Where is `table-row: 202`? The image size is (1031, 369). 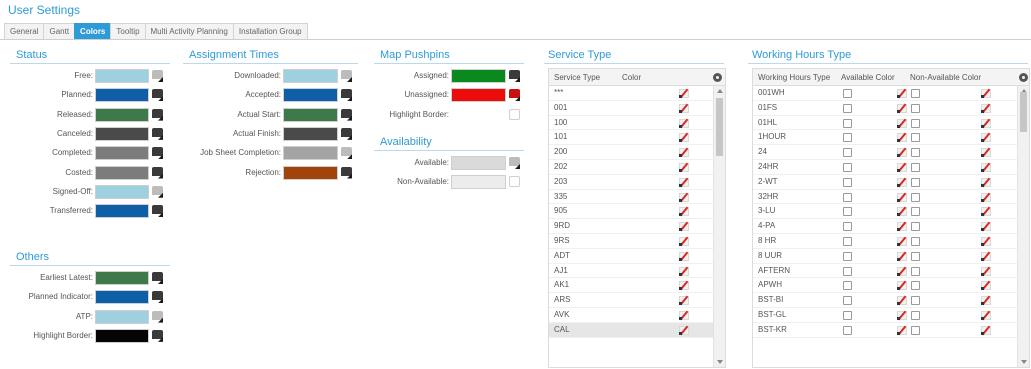
table-row: 202 is located at coordinates (631, 167).